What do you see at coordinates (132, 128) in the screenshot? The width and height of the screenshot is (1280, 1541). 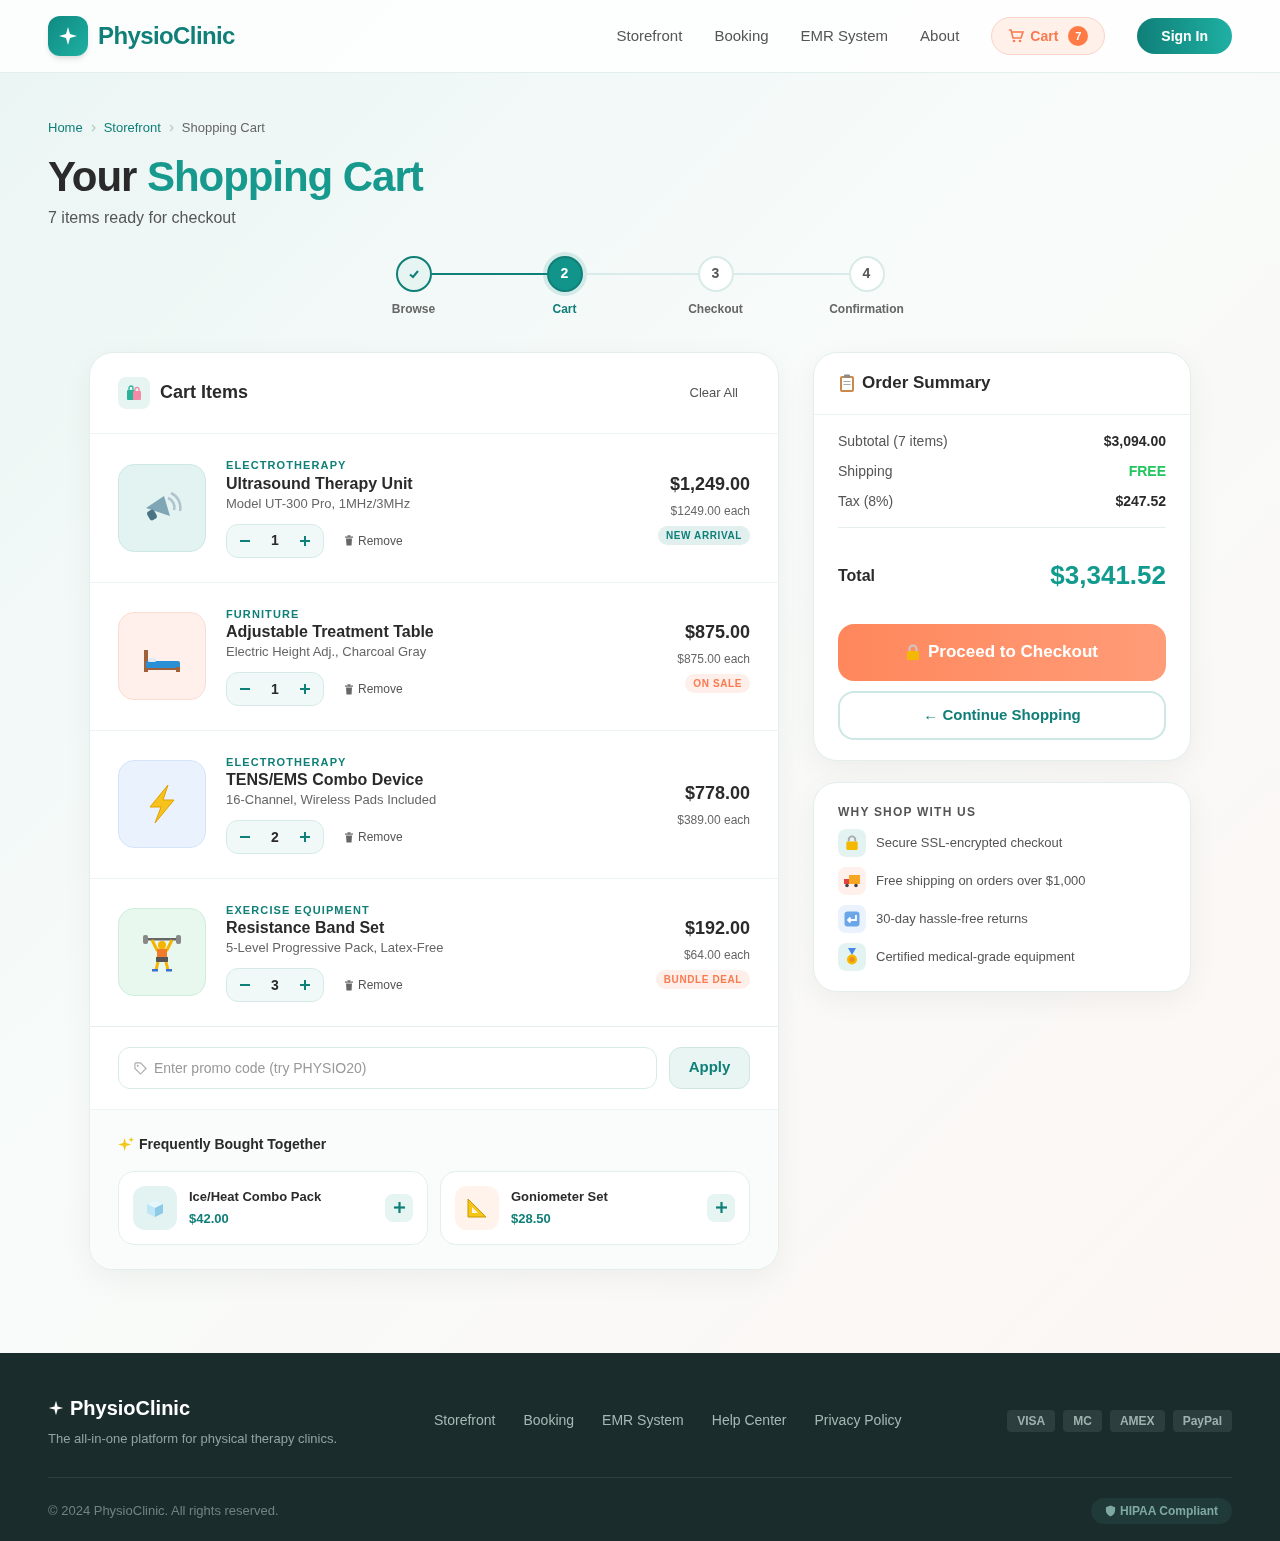 I see `breadcrumb-link: Storefront` at bounding box center [132, 128].